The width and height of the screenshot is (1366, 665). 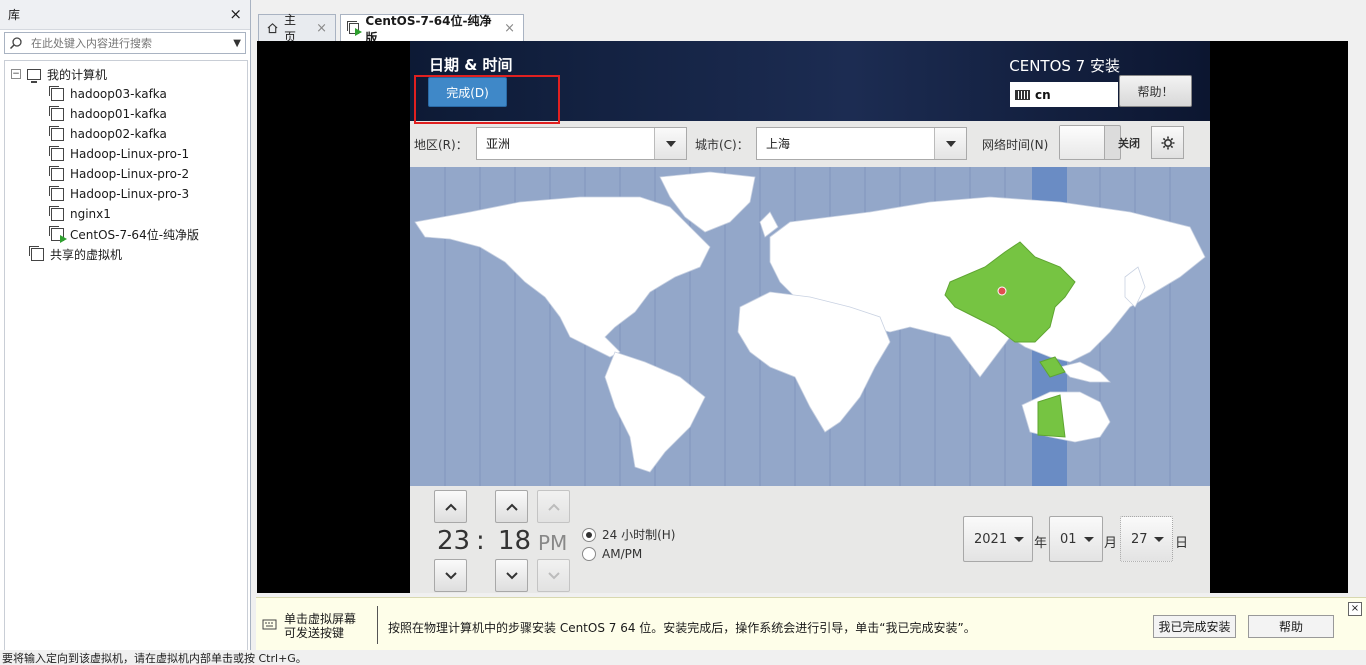 I want to click on region-label: 地区(R)：, so click(x=441, y=145).